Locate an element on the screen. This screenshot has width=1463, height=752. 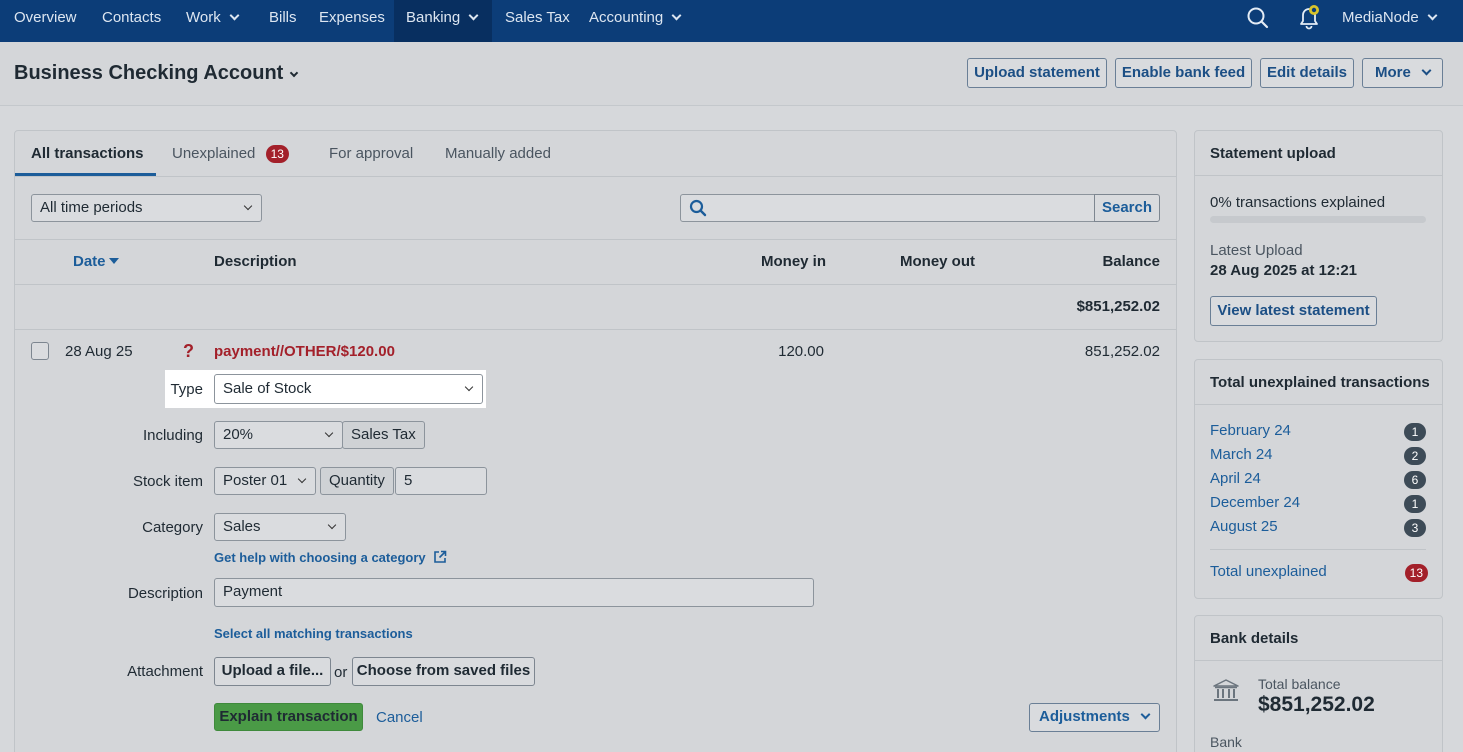
search-button: Search is located at coordinates (1127, 208).